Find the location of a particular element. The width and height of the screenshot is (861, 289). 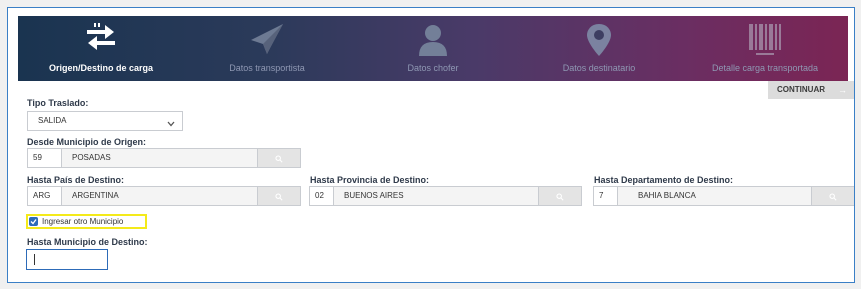

pais-search-button is located at coordinates (278, 196).